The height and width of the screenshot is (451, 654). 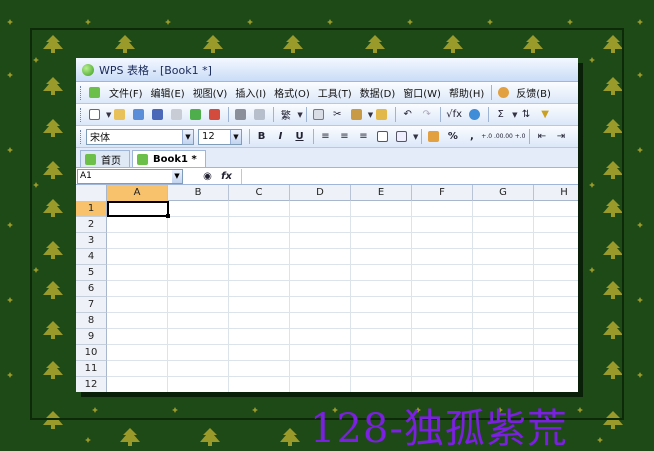 What do you see at coordinates (210, 92) in the screenshot?
I see `menu-view: 视图(V)` at bounding box center [210, 92].